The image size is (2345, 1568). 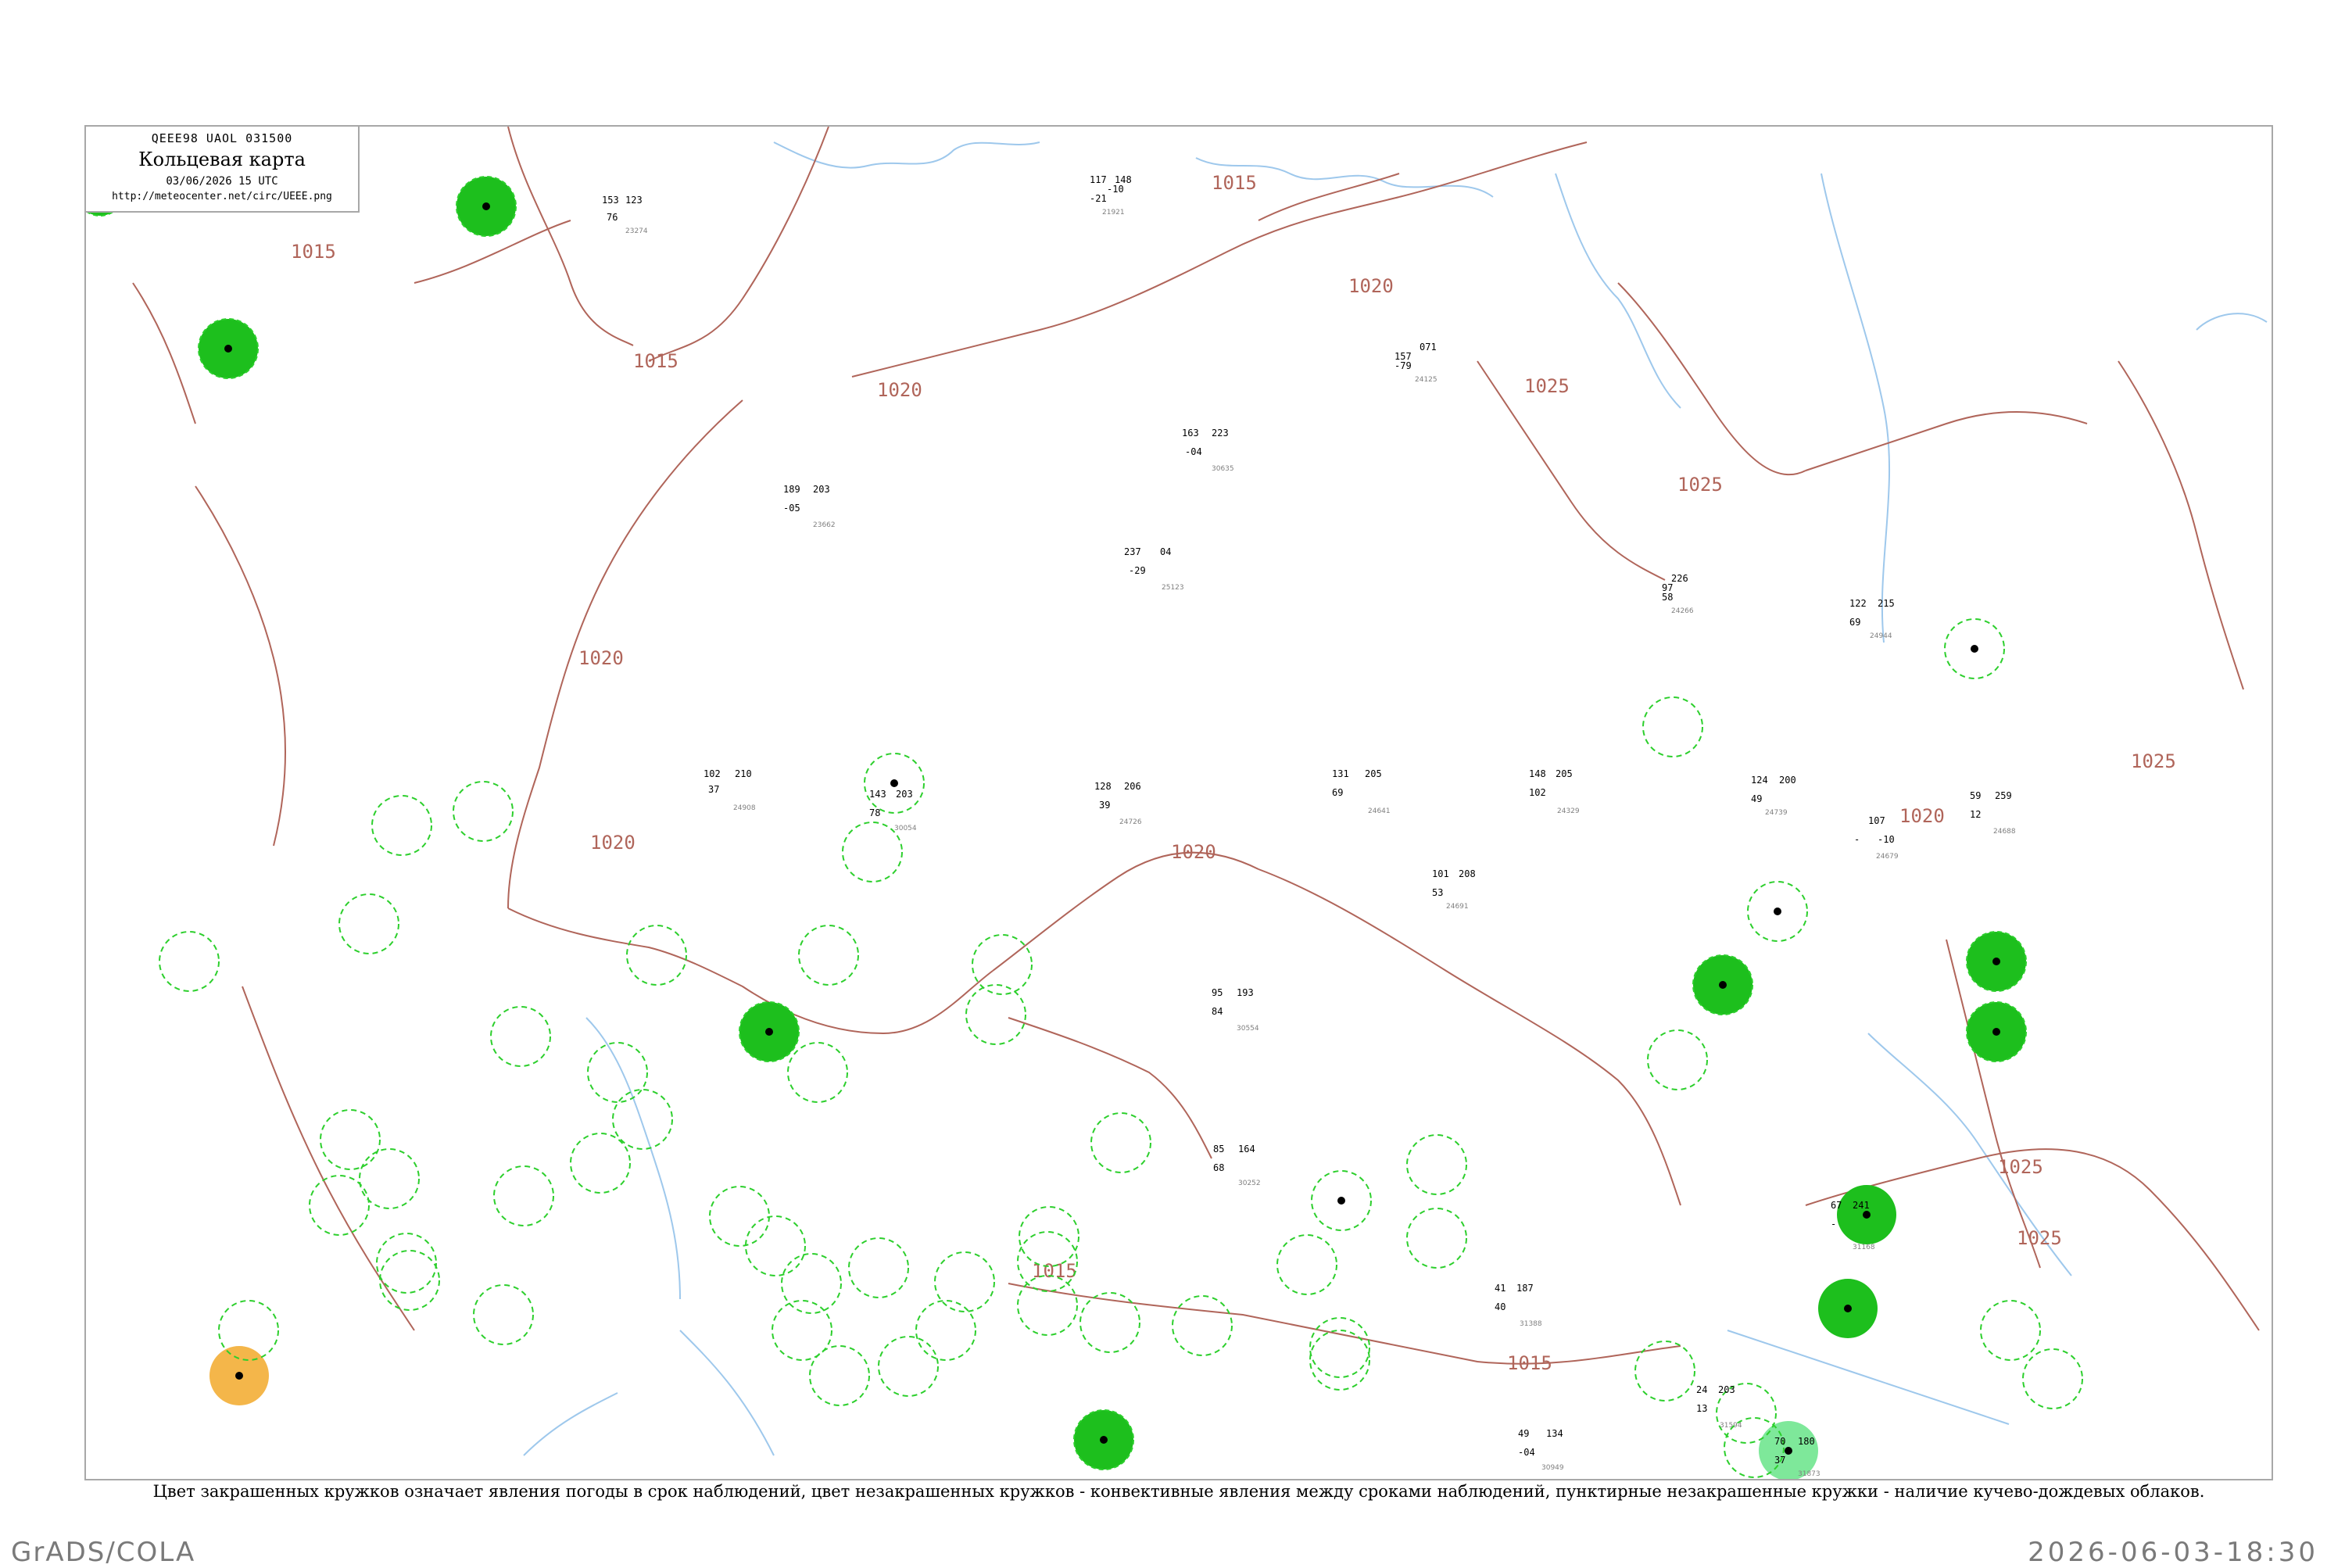 What do you see at coordinates (1098, 198) in the screenshot?
I see `station-dew: -21` at bounding box center [1098, 198].